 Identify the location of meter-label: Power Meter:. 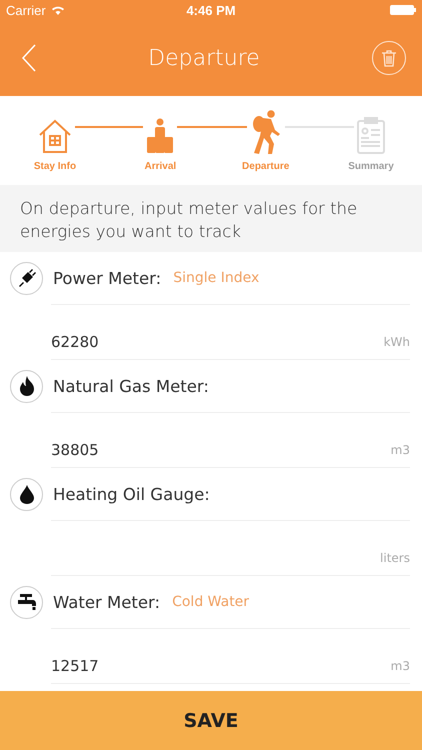
(107, 278).